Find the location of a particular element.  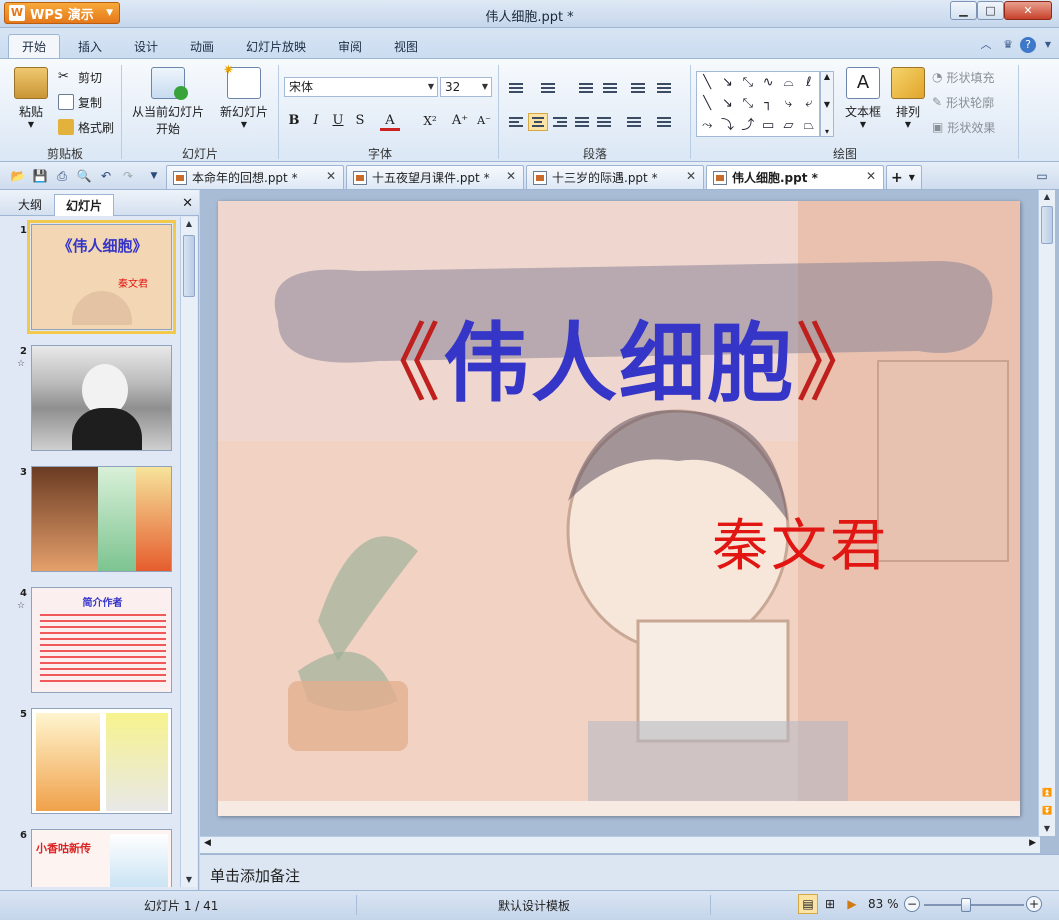

shape-gallery: ╲ ↘ ⤡ ∿ ⌓ ℓ ╲ ↘ ⤡ ┐ ⤷ ⤶ ⤳ ⤵ ⤴ ▭ ▱ ⏢ is located at coordinates (758, 104).